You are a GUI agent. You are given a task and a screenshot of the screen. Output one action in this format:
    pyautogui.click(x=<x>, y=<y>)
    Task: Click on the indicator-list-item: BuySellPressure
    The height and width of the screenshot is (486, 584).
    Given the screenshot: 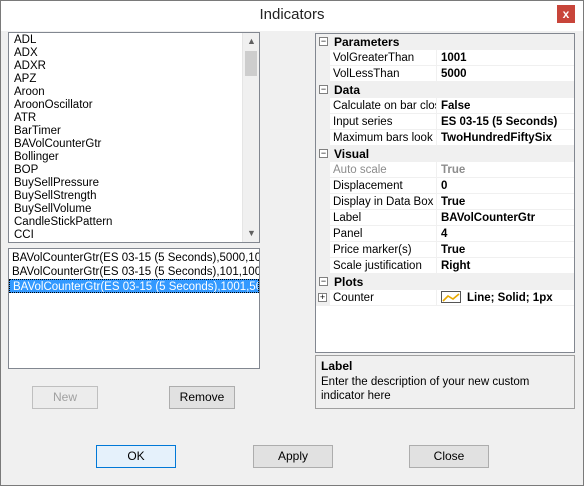 What is the action you would take?
    pyautogui.click(x=134, y=183)
    